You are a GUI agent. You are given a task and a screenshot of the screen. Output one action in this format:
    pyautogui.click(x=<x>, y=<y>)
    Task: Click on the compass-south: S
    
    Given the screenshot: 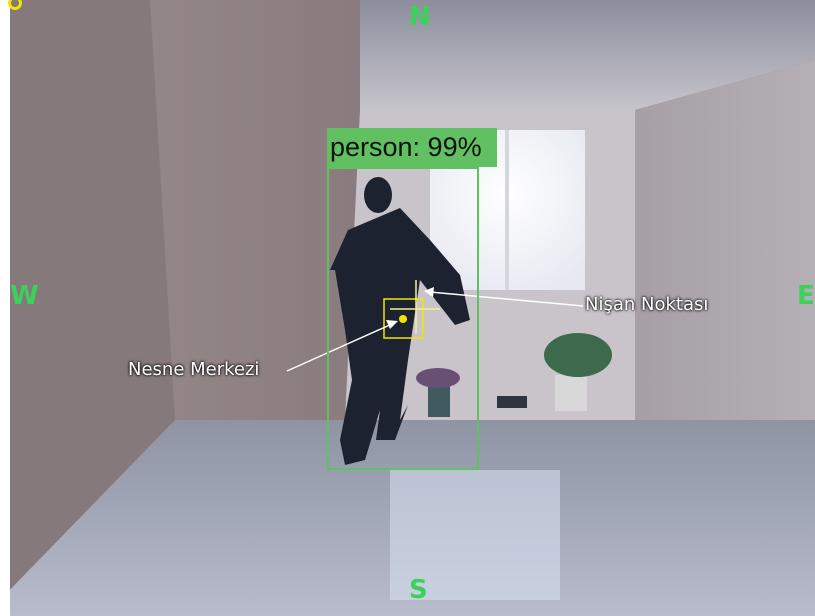 What is the action you would take?
    pyautogui.click(x=418, y=590)
    